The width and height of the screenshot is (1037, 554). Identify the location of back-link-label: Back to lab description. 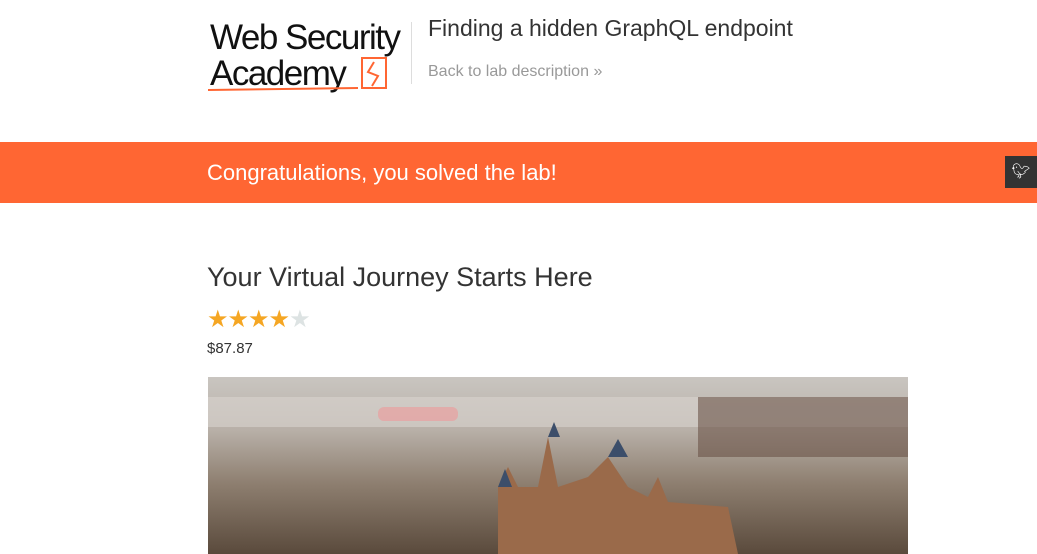
(508, 71).